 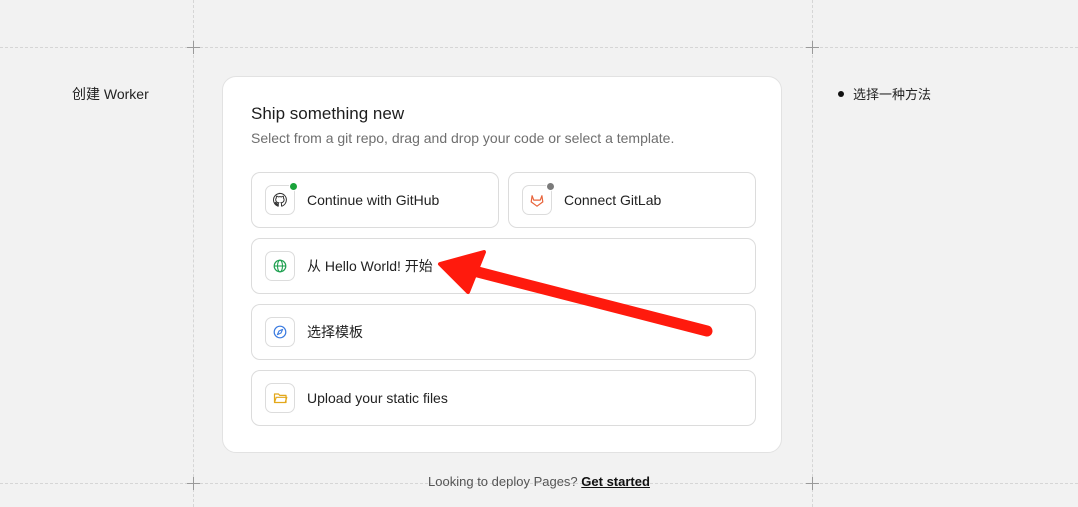 I want to click on footer: Looking to deploy Pages? Get started, so click(x=539, y=481).